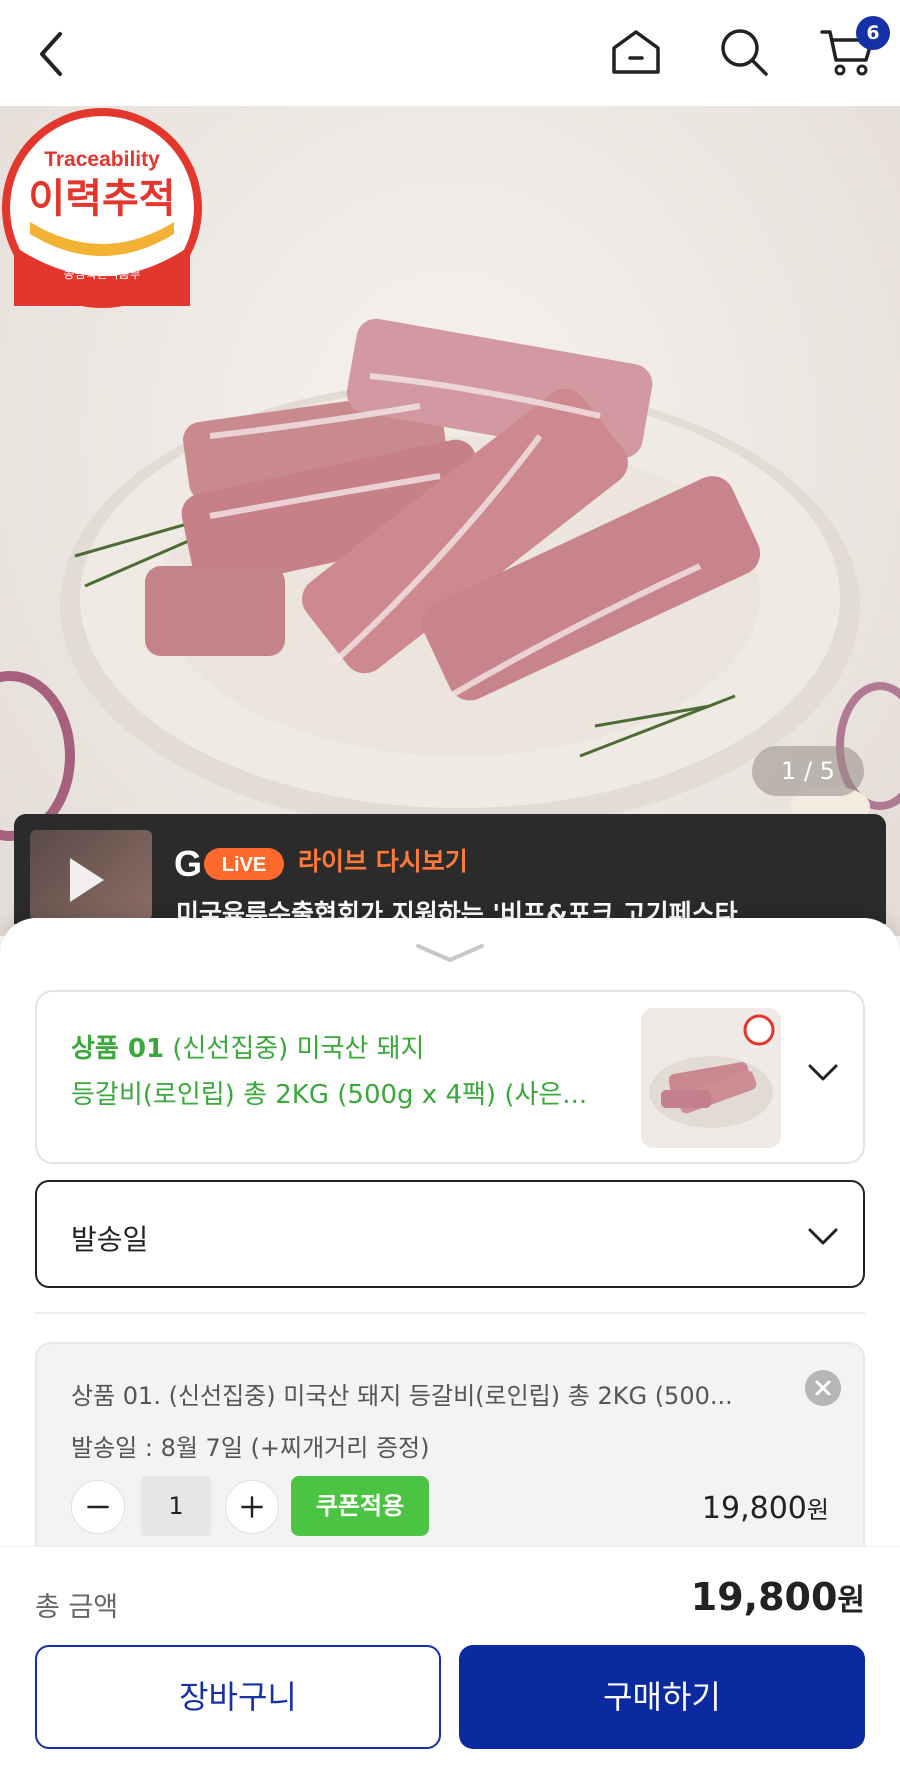  What do you see at coordinates (294, 1049) in the screenshot?
I see `product-option-line1: (신선집중) 미국산 돼지` at bounding box center [294, 1049].